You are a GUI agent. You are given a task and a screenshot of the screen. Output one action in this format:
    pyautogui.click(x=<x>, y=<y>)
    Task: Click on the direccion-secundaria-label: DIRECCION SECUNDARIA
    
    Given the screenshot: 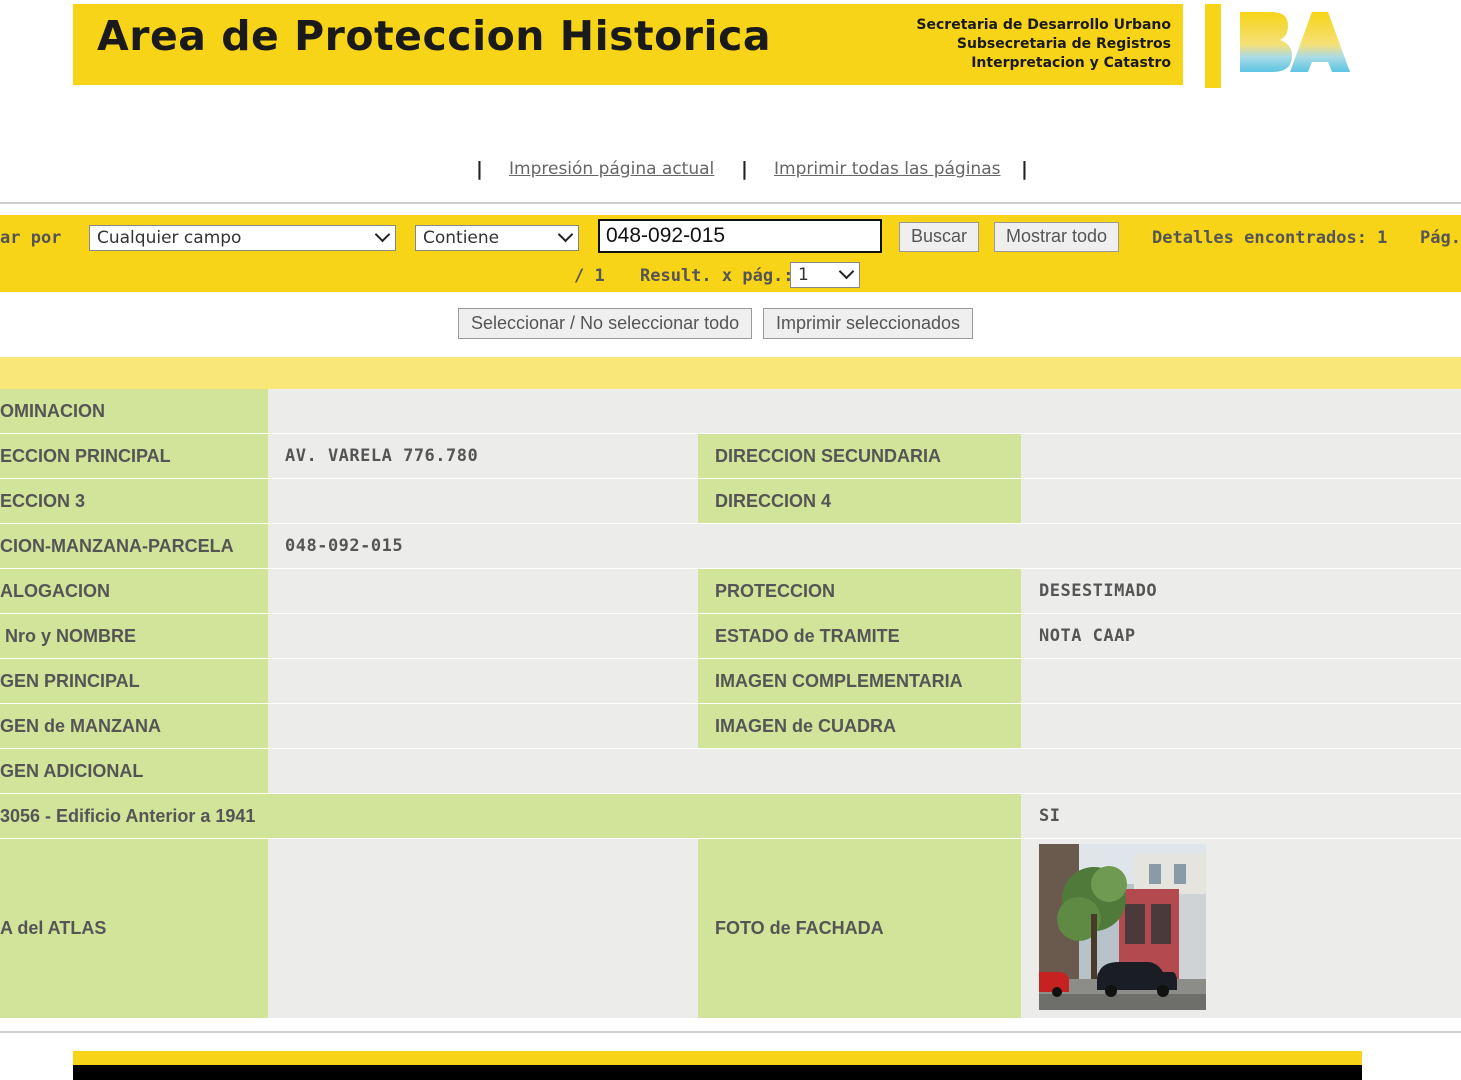 What is the action you would take?
    pyautogui.click(x=859, y=456)
    